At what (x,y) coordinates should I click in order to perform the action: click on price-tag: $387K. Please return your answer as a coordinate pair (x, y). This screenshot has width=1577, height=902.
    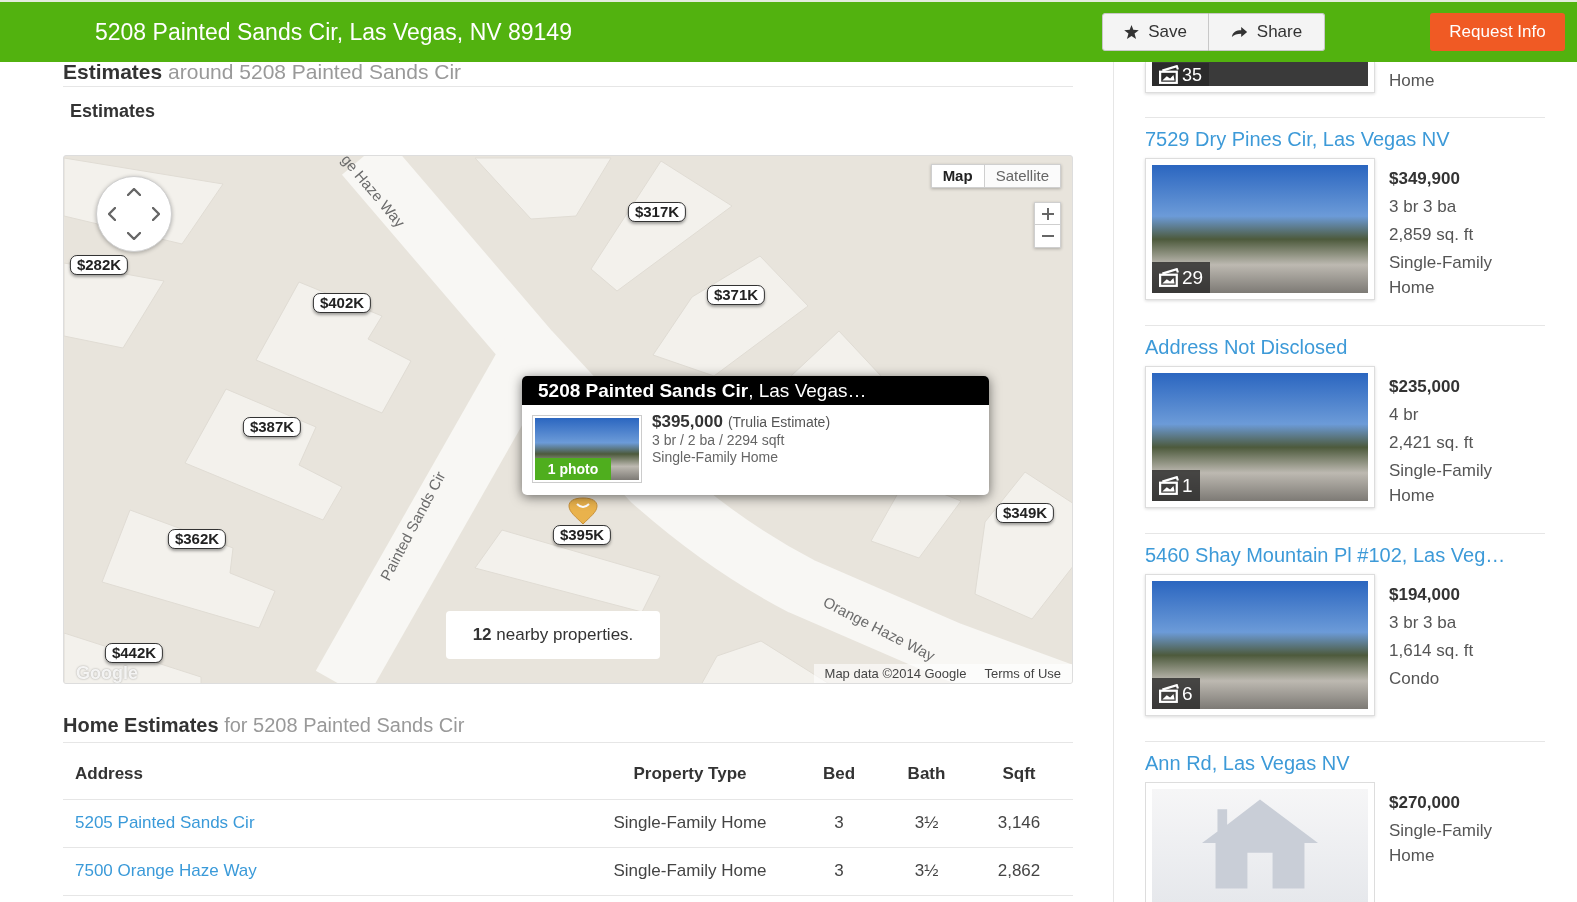
    Looking at the image, I should click on (272, 427).